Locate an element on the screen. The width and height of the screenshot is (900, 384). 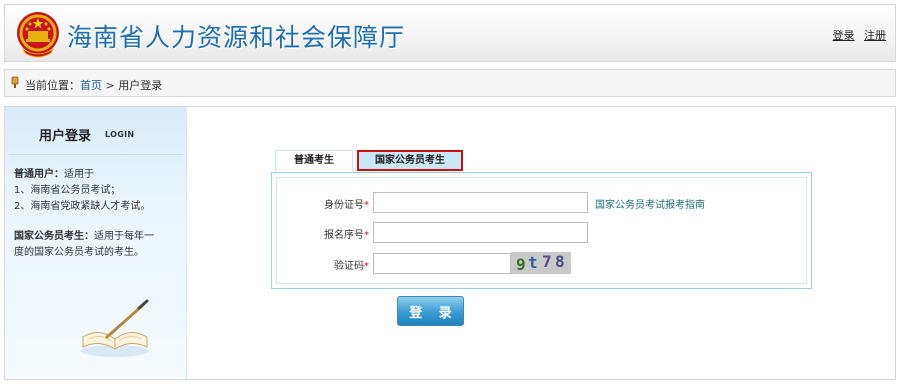
breadcrumb-bar: 当前位置：首页 > 用户登录 is located at coordinates (450, 83).